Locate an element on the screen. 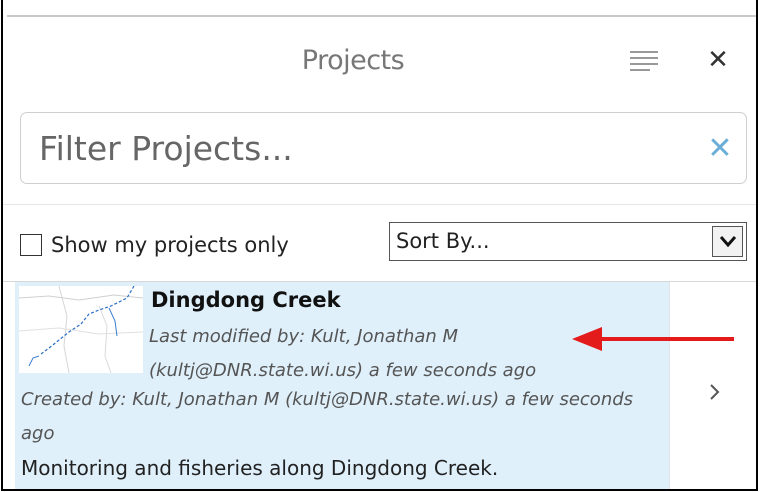  filter-box: ✕ is located at coordinates (383, 148).